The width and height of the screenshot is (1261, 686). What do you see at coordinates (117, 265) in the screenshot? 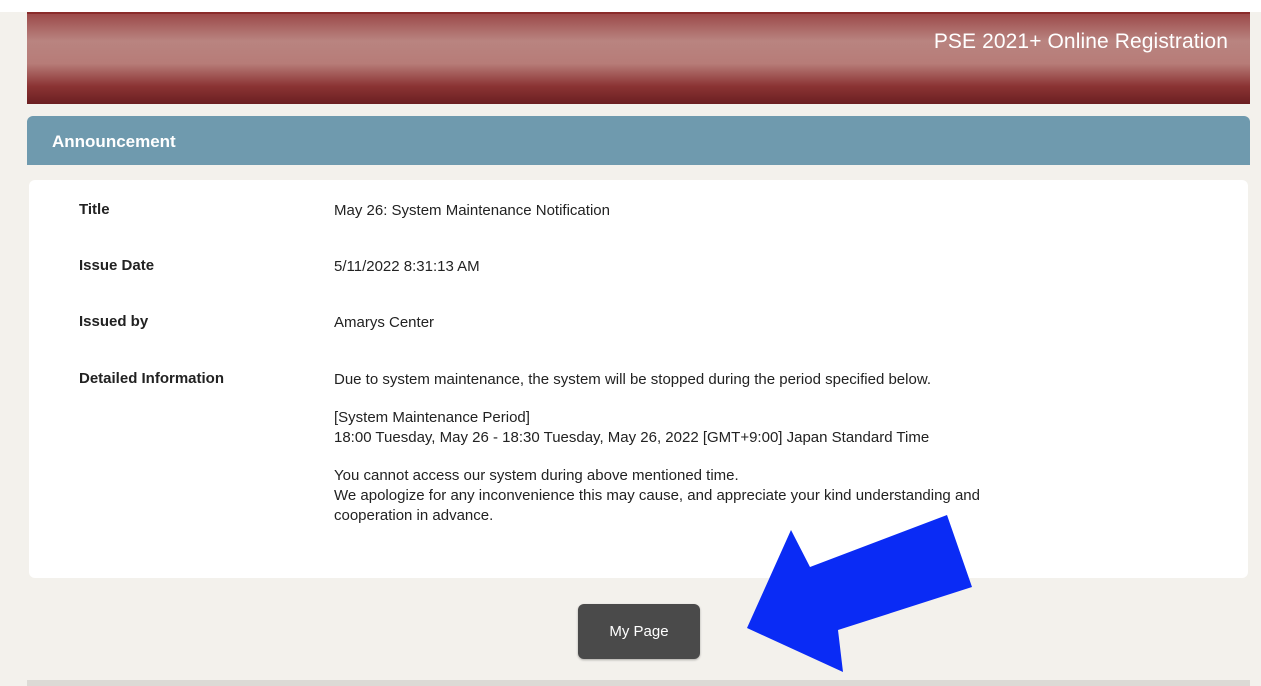
I see `issue-date-label: Issue Date` at bounding box center [117, 265].